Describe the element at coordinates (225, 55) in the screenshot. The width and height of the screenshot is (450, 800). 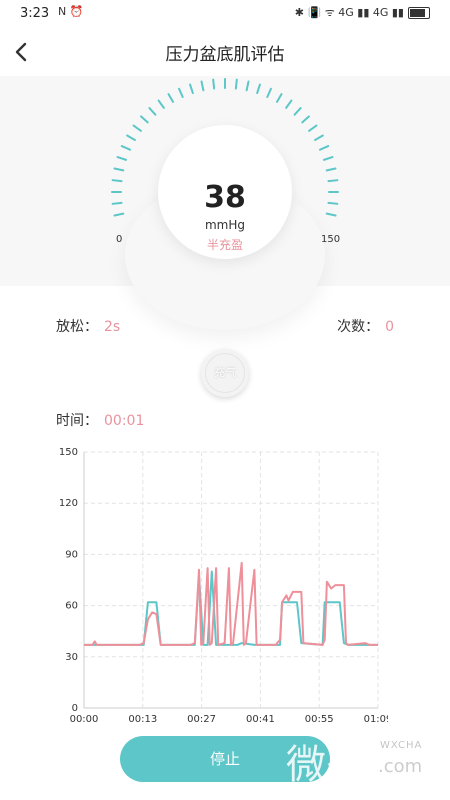
I see `page-title: 压力盆底肌评估` at that location.